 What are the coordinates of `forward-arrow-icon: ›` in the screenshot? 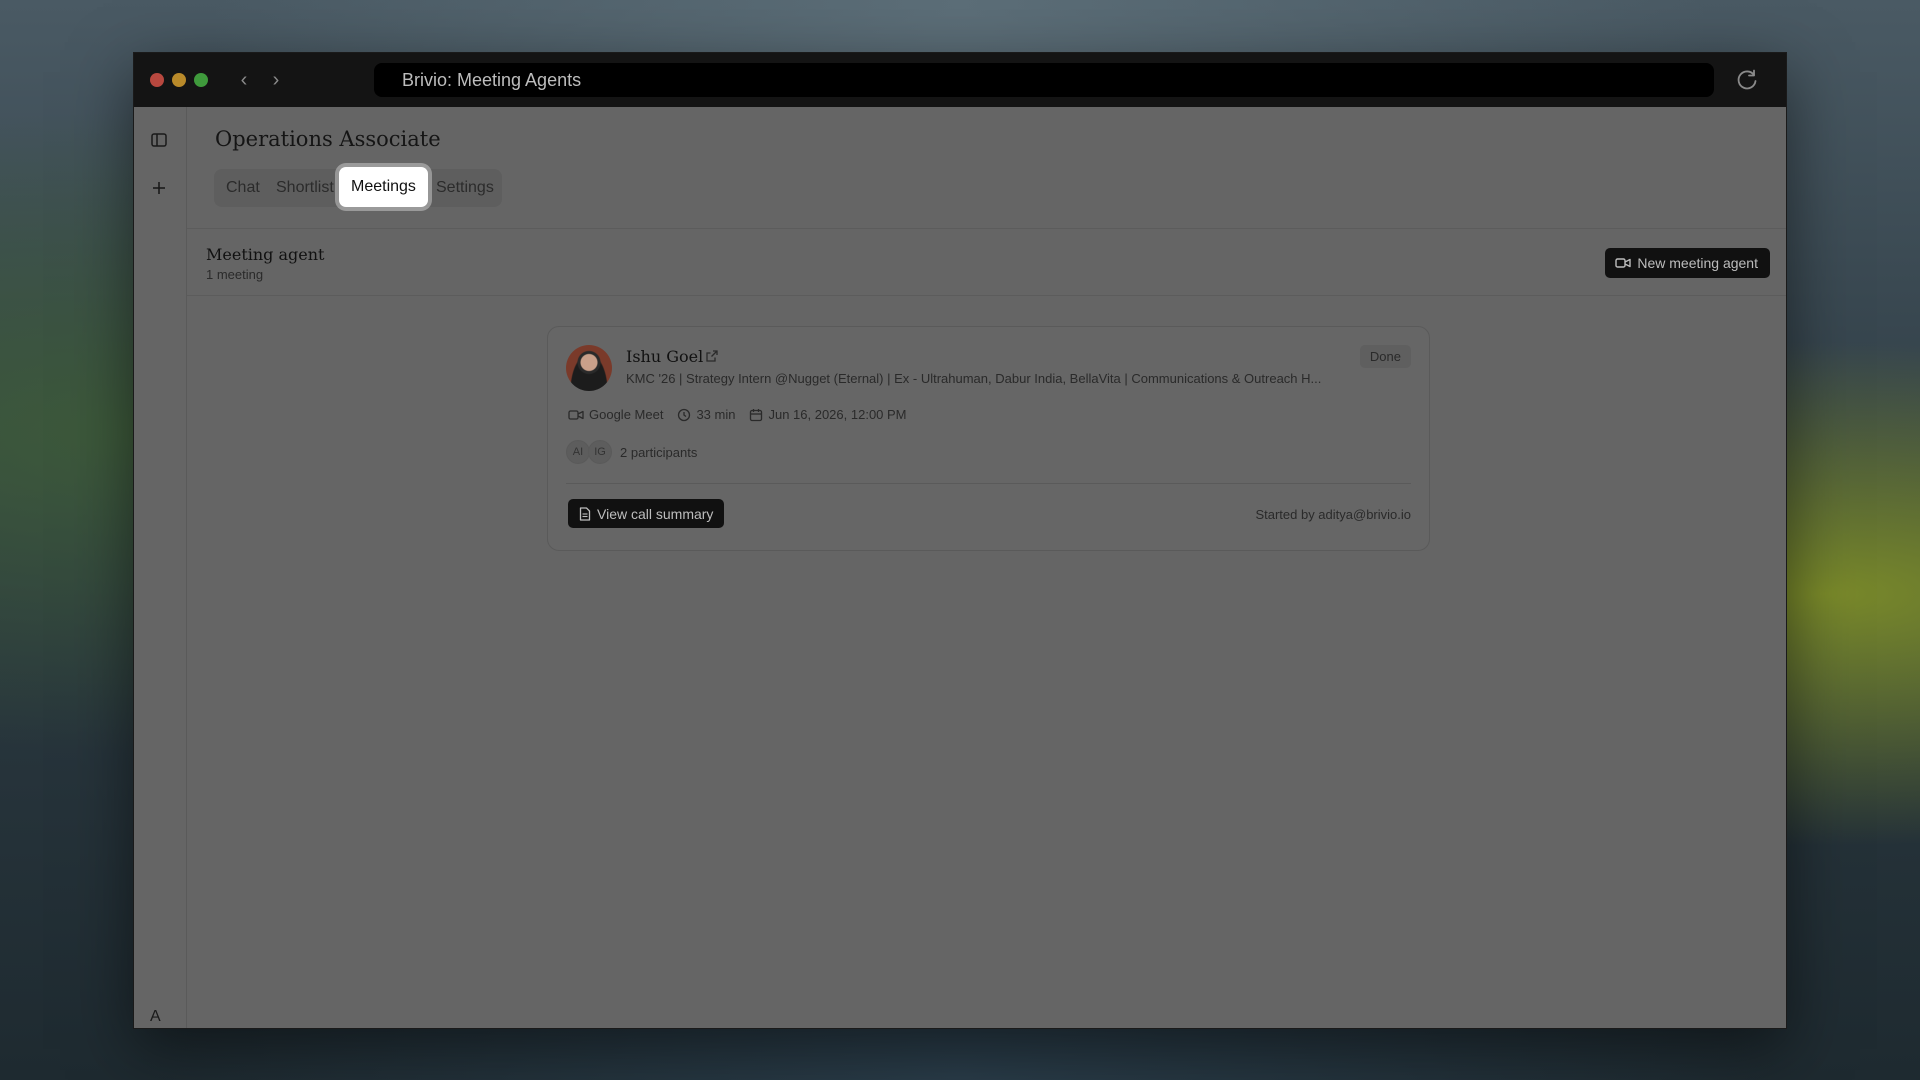 It's located at (276, 80).